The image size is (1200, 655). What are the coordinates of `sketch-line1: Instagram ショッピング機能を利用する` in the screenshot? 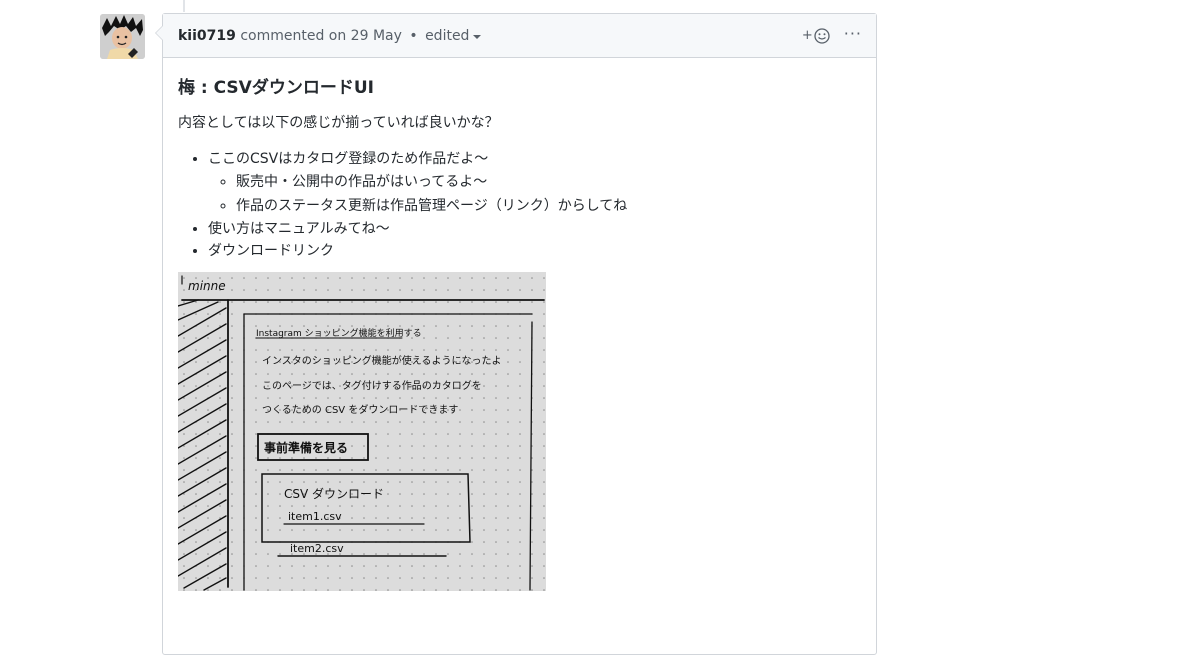 It's located at (339, 333).